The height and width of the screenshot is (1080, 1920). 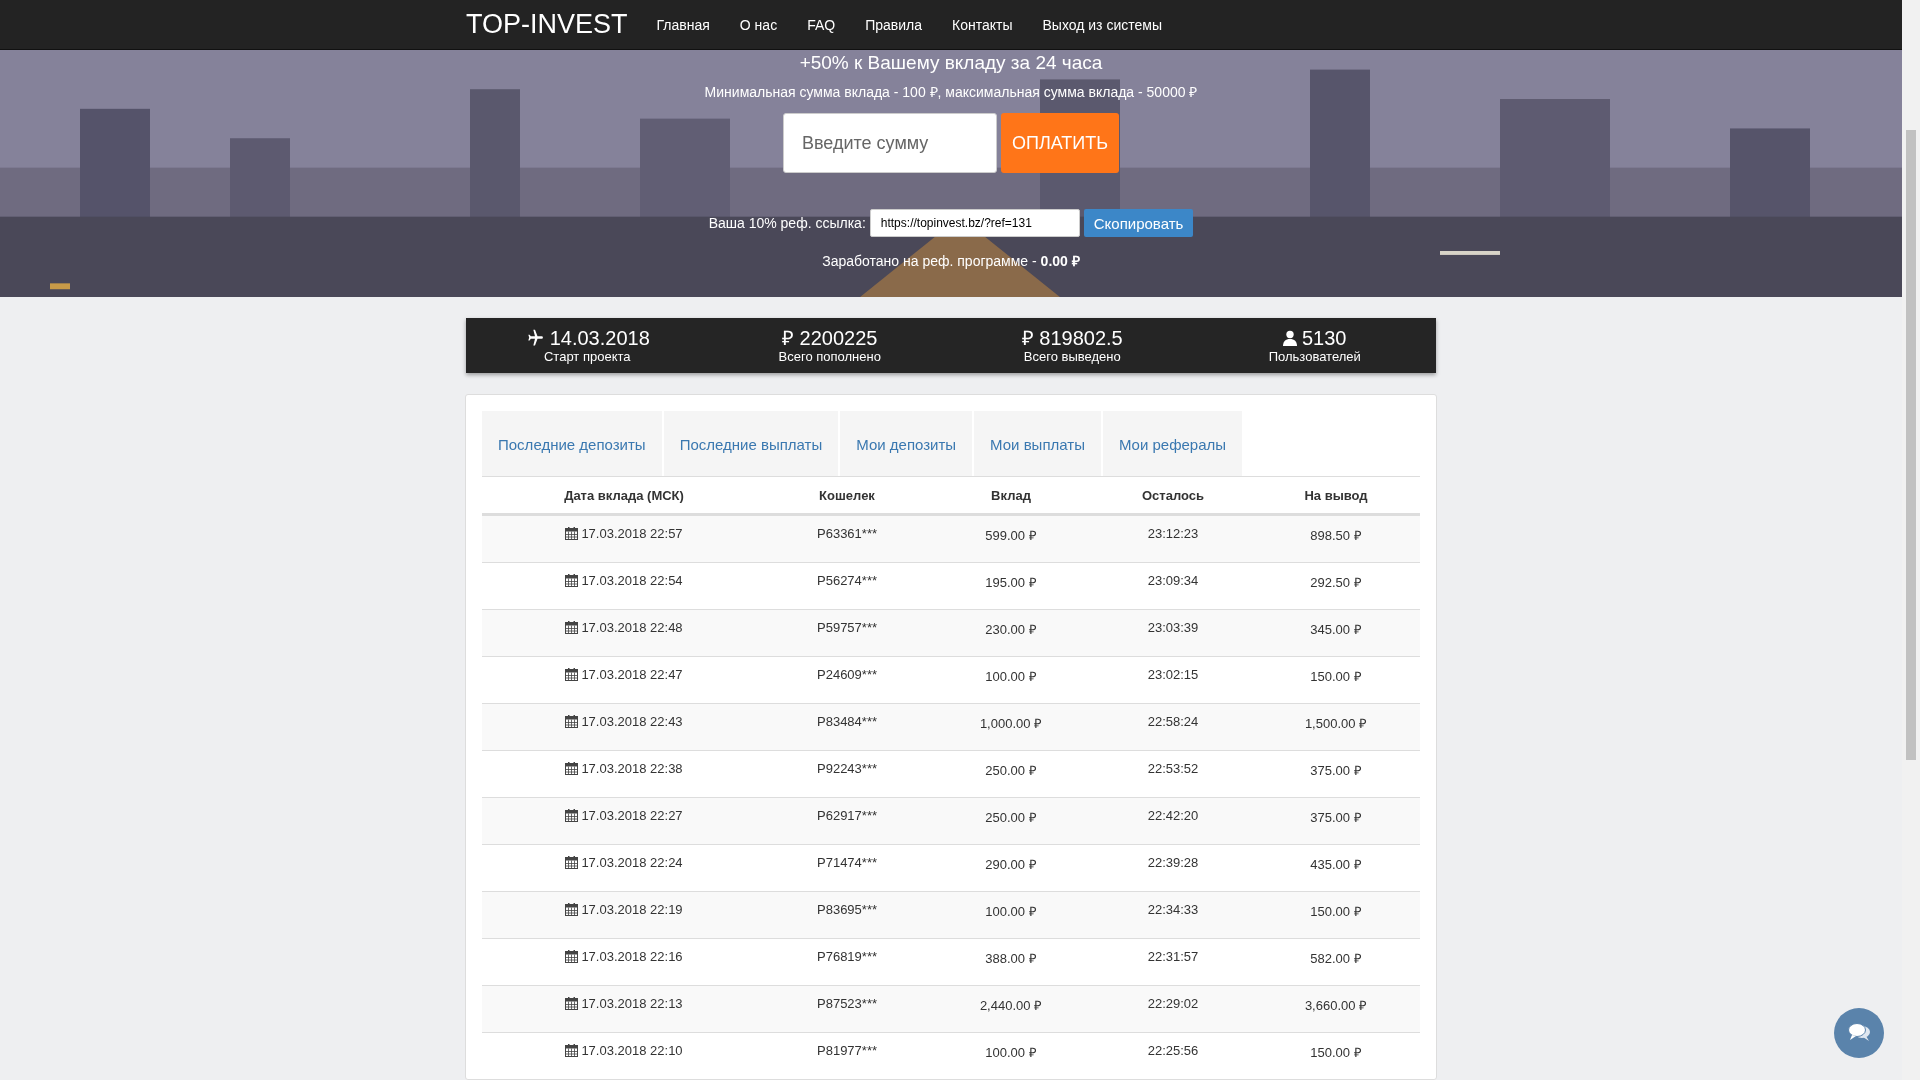 I want to click on table-cell: P81977***, so click(x=847, y=1050).